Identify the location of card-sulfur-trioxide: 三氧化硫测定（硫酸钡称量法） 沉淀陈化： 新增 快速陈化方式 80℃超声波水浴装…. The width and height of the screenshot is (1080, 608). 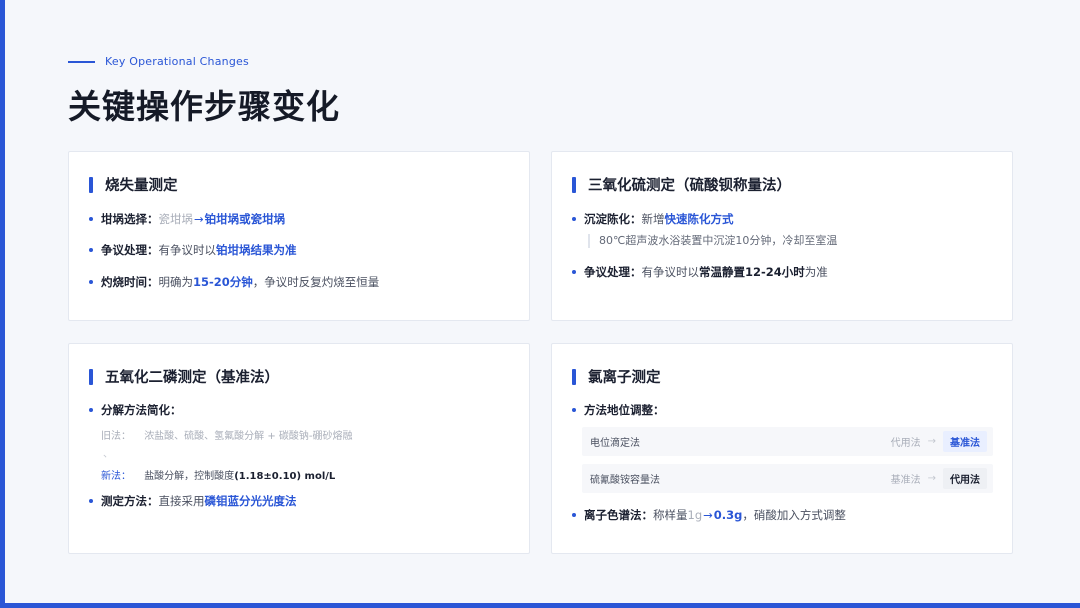
(782, 236).